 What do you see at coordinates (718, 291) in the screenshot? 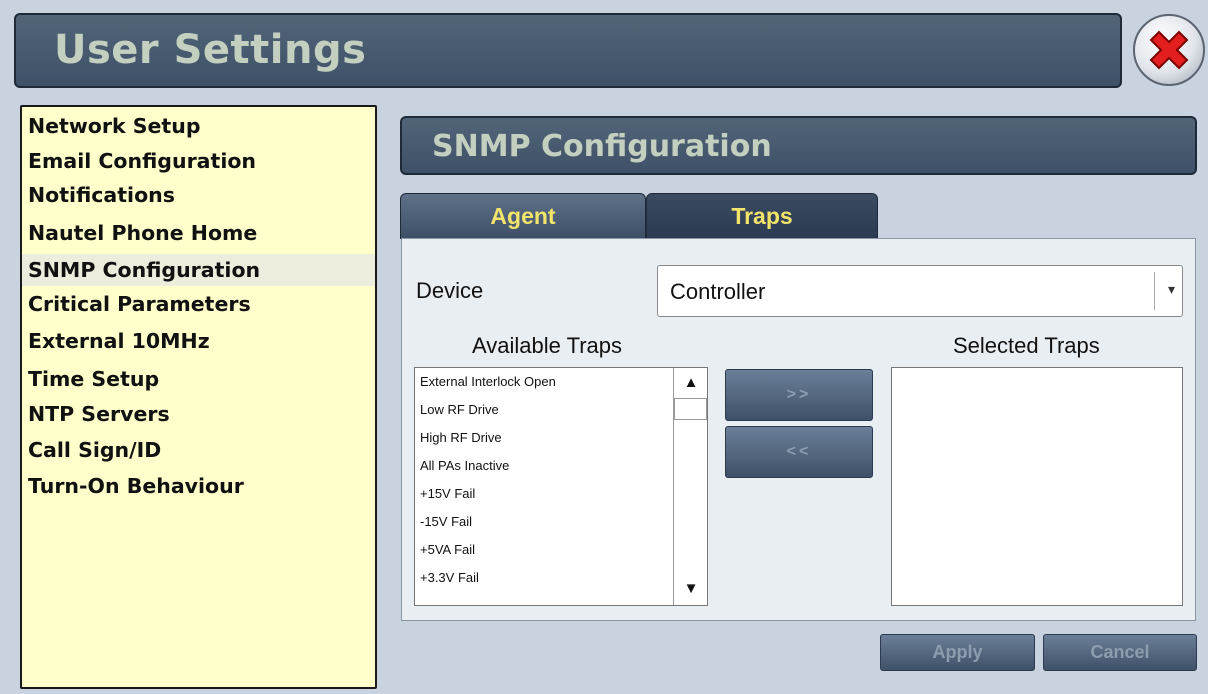
I see `device-select-value: Controller` at bounding box center [718, 291].